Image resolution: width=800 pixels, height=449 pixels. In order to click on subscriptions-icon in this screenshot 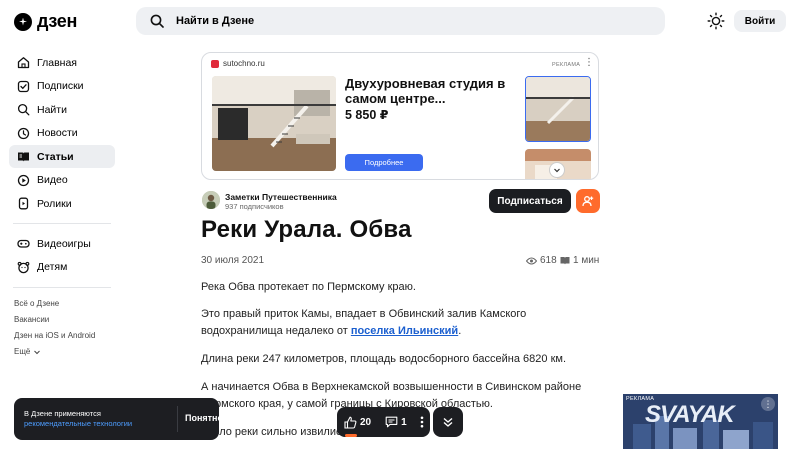, I will do `click(23, 86)`.